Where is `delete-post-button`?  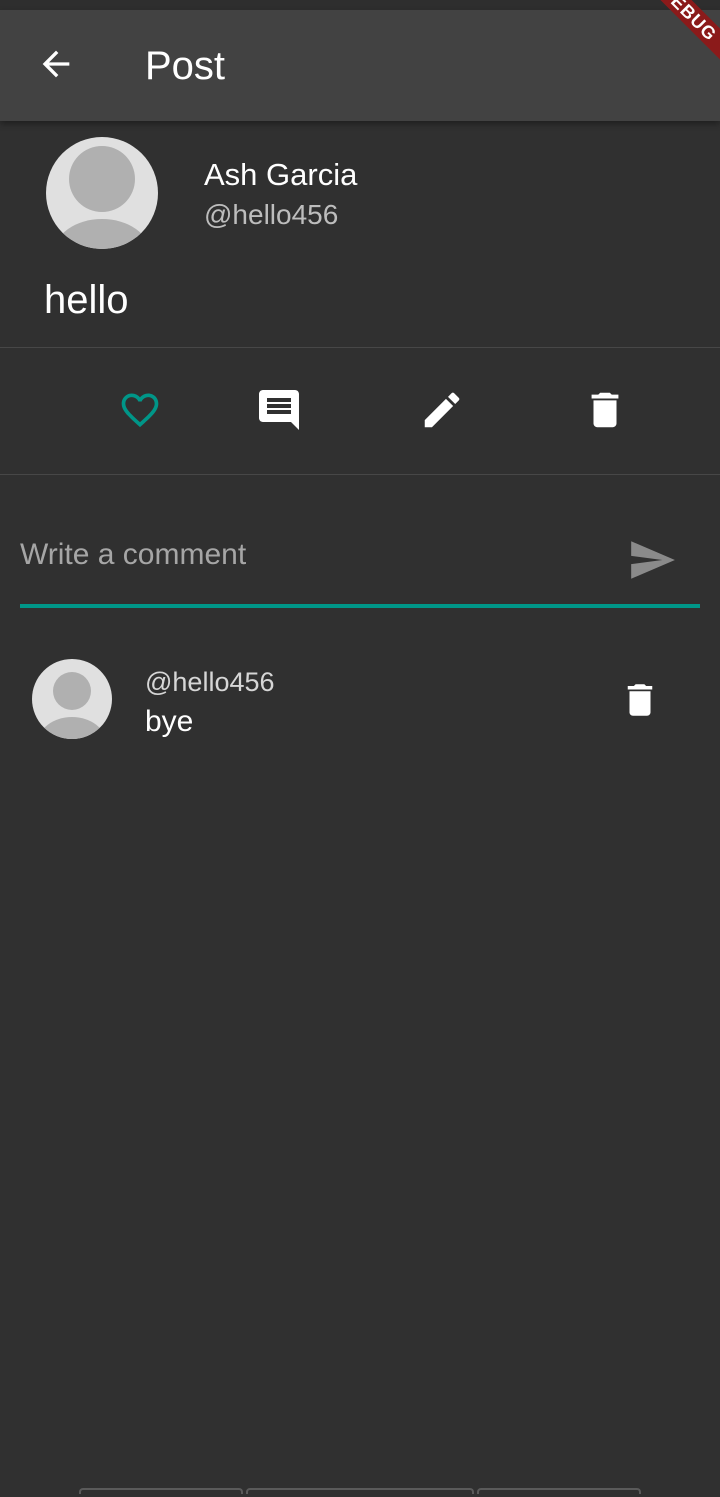 delete-post-button is located at coordinates (605, 410).